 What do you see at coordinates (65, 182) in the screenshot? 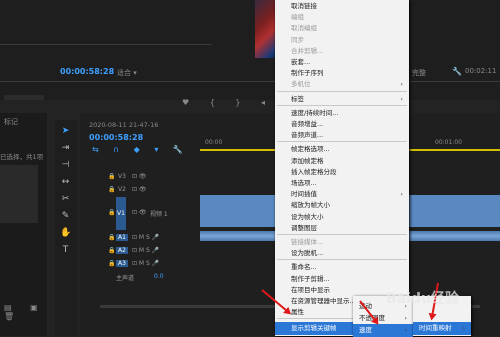
I see `rate-stretch-icon: ↔` at bounding box center [65, 182].